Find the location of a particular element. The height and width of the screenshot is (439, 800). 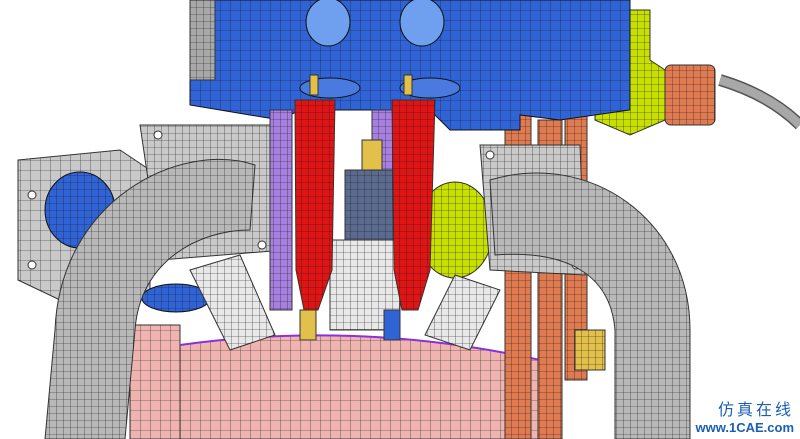

pink-piston is located at coordinates (335, 381).